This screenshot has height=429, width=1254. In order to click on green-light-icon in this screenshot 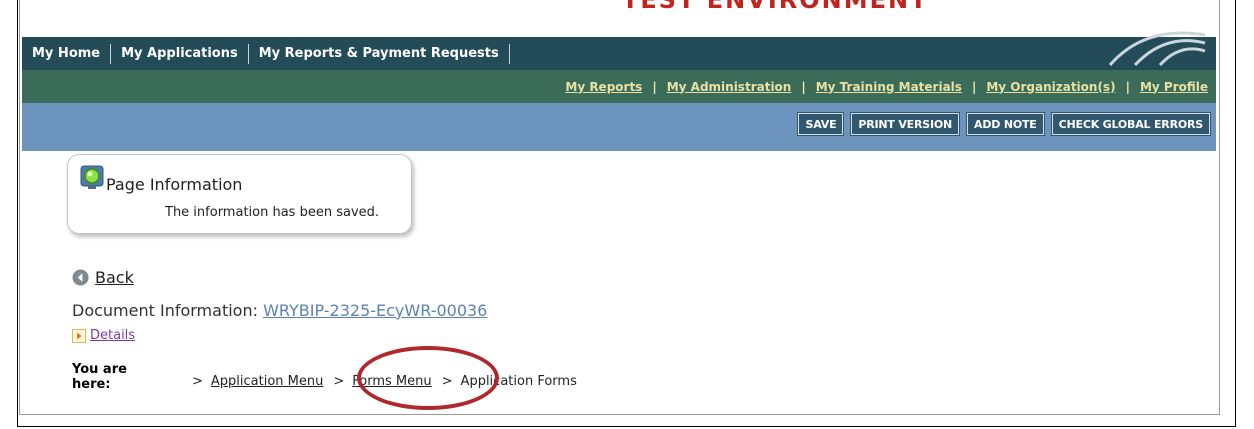, I will do `click(92, 177)`.